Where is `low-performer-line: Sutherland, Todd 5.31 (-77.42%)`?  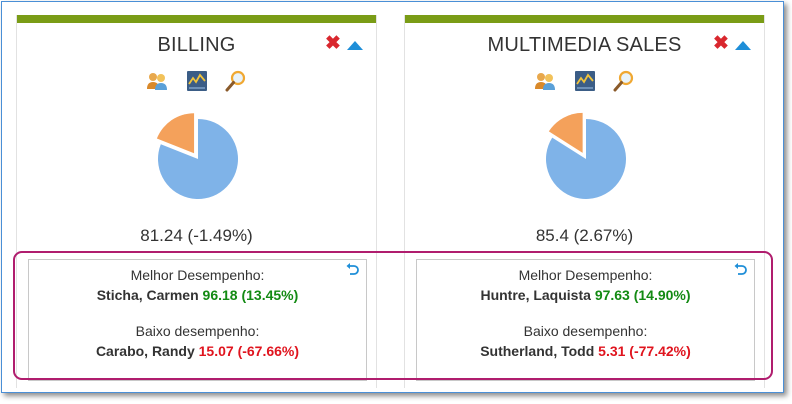
low-performer-line: Sutherland, Todd 5.31 (-77.42%) is located at coordinates (585, 351).